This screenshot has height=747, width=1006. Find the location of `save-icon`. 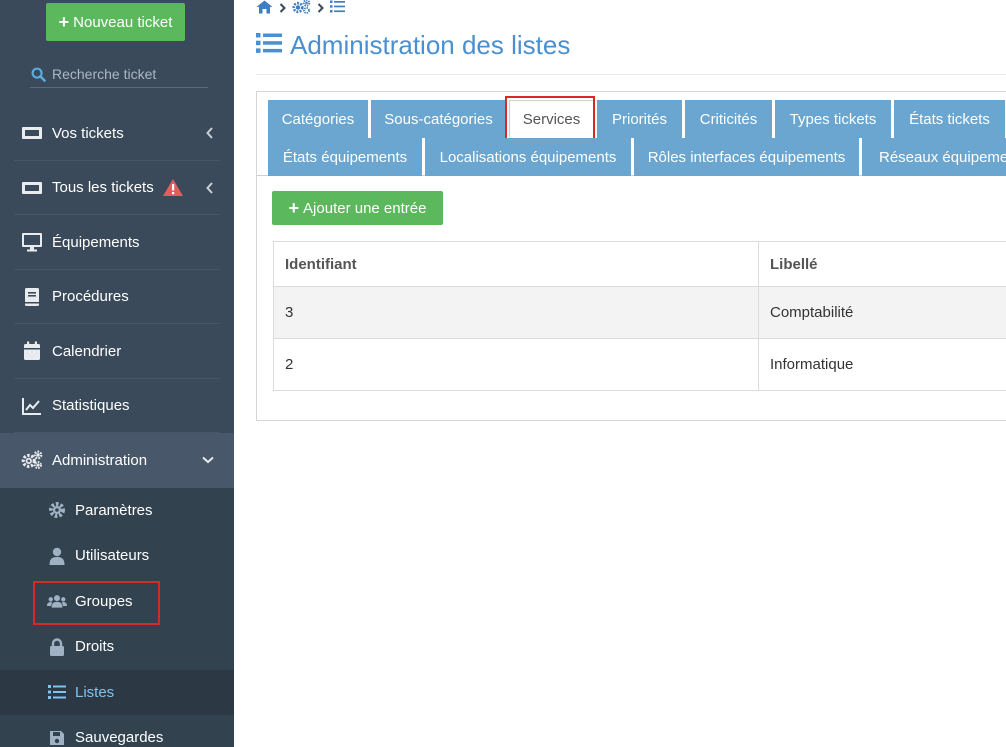

save-icon is located at coordinates (57, 737).